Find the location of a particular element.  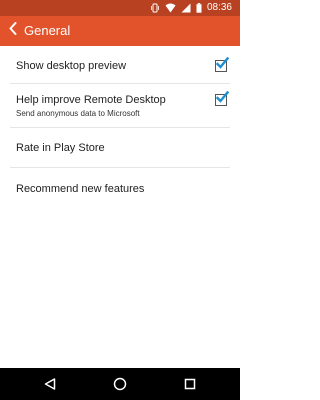

back-button is located at coordinates (13, 31).